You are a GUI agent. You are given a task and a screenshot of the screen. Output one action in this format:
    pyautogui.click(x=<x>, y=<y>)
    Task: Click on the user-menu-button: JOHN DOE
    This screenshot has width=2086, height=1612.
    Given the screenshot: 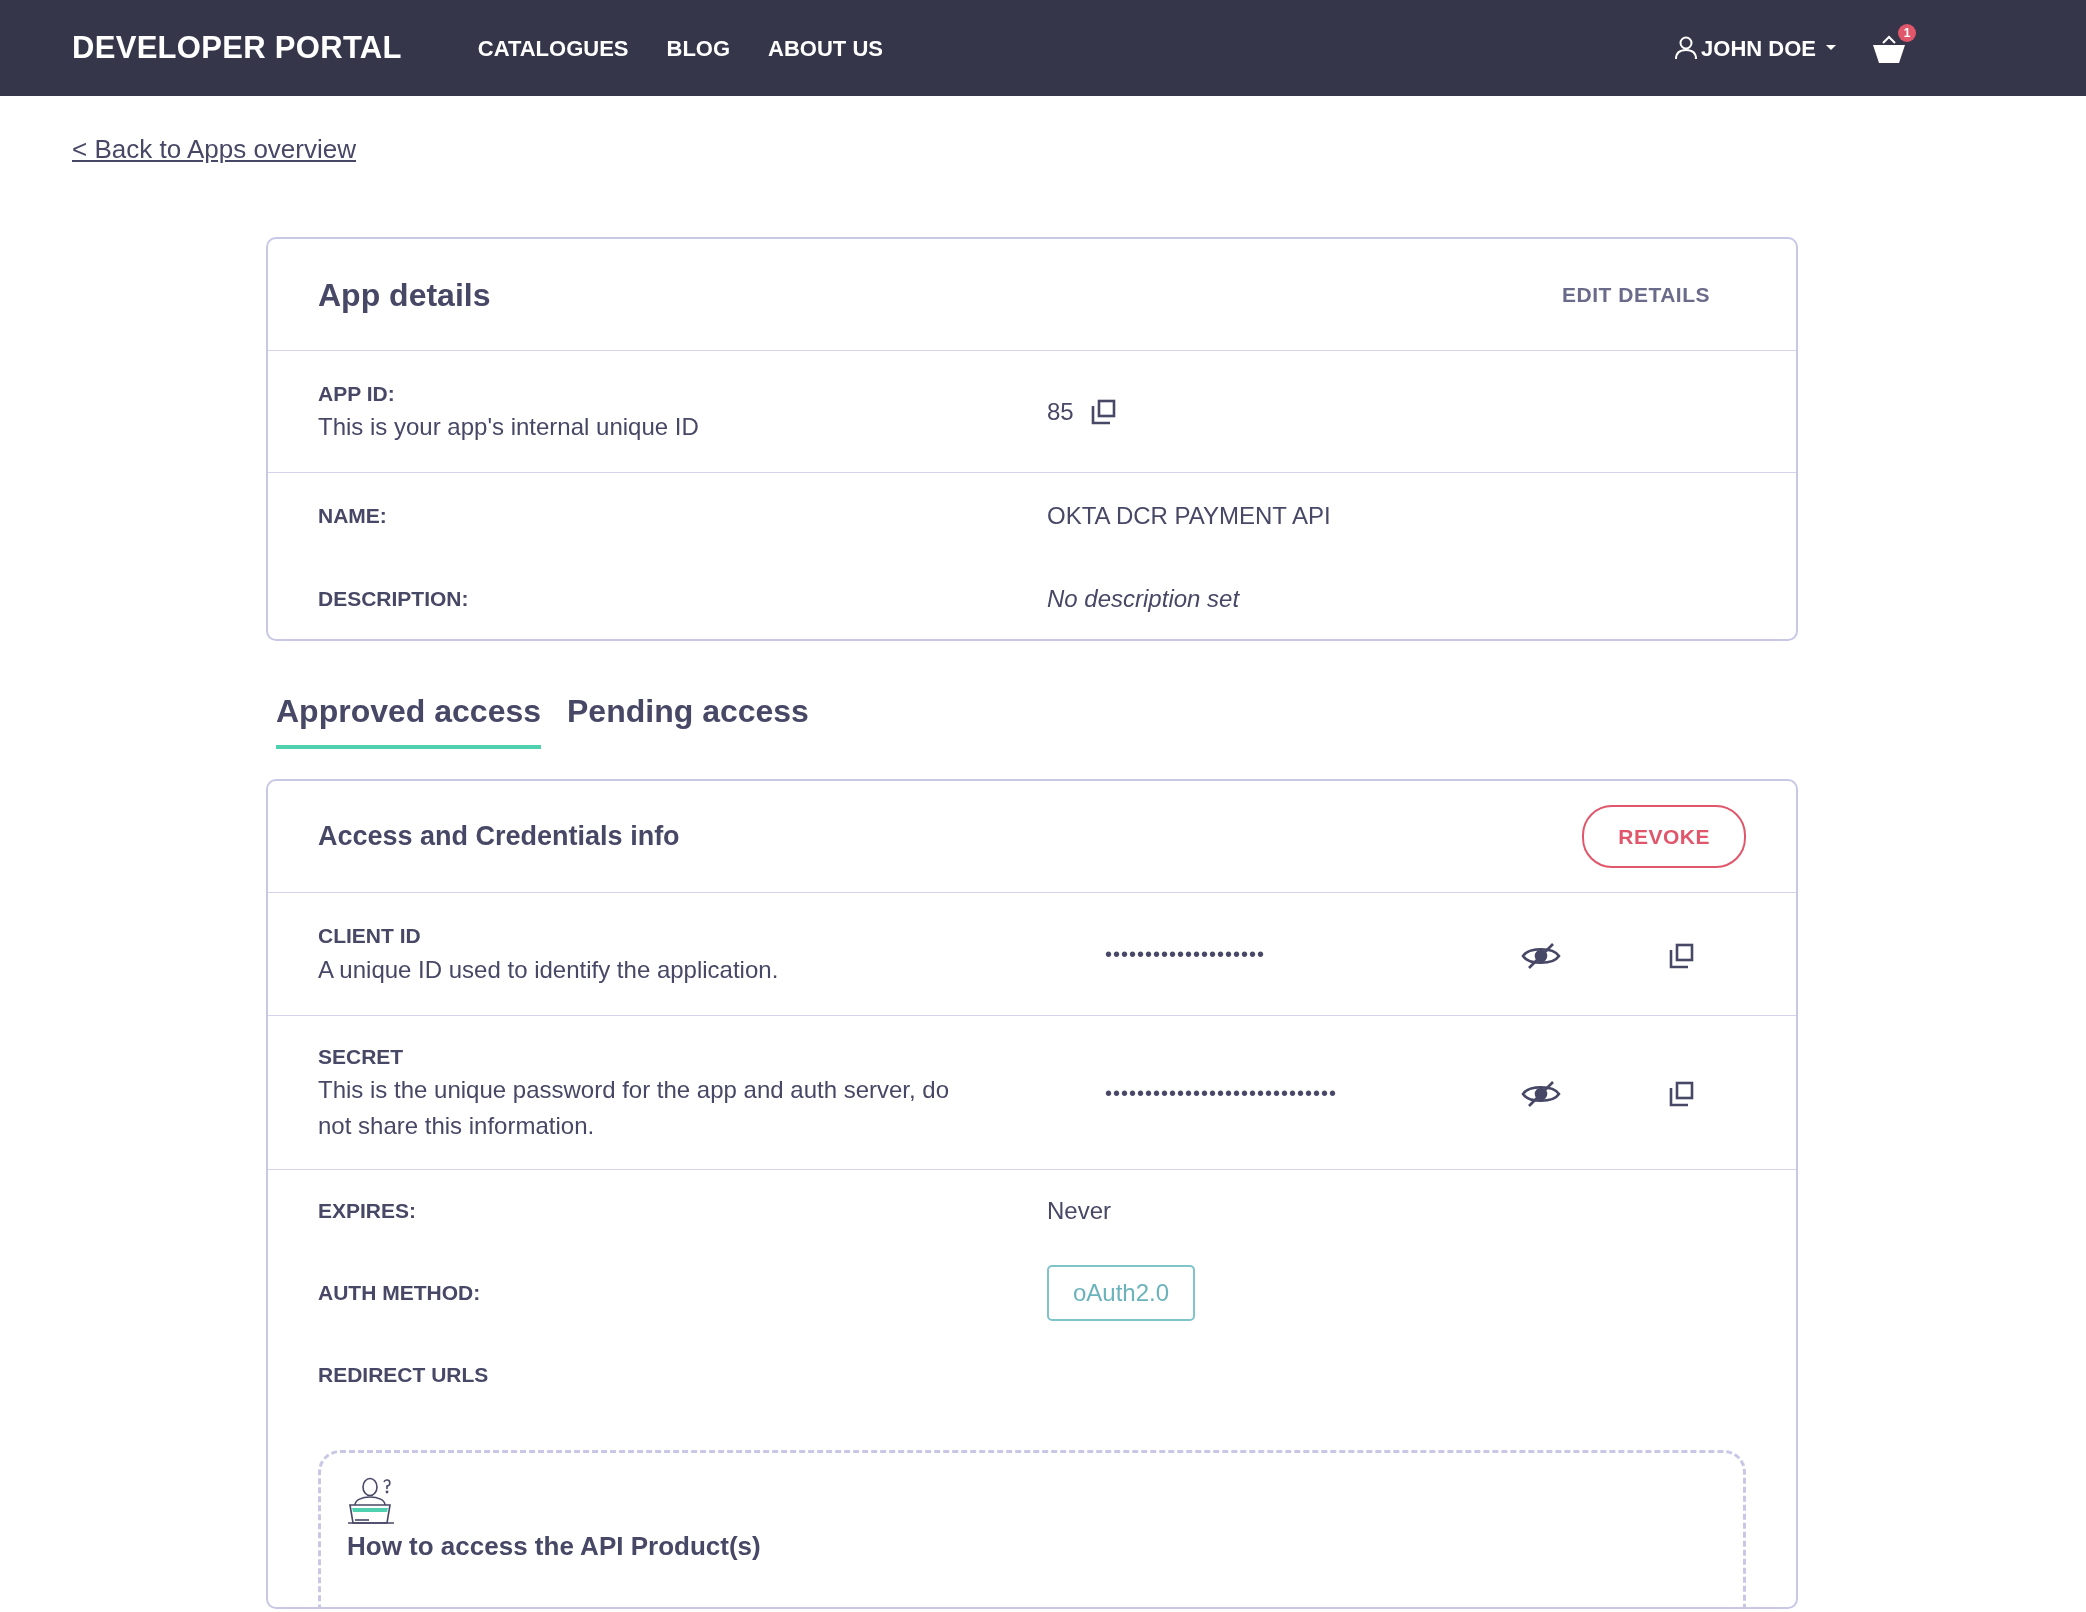 What is the action you would take?
    pyautogui.click(x=1758, y=48)
    